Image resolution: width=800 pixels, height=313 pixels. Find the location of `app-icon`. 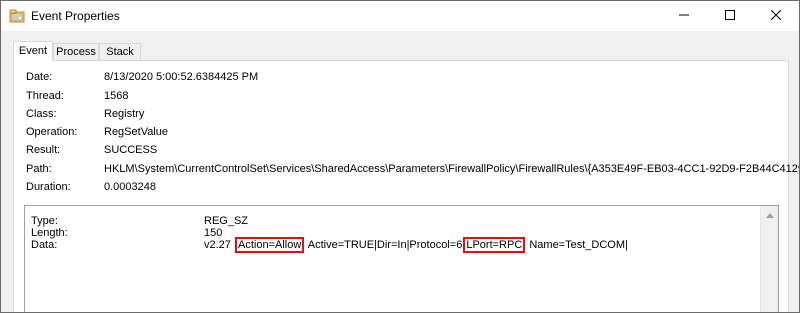

app-icon is located at coordinates (17, 16).